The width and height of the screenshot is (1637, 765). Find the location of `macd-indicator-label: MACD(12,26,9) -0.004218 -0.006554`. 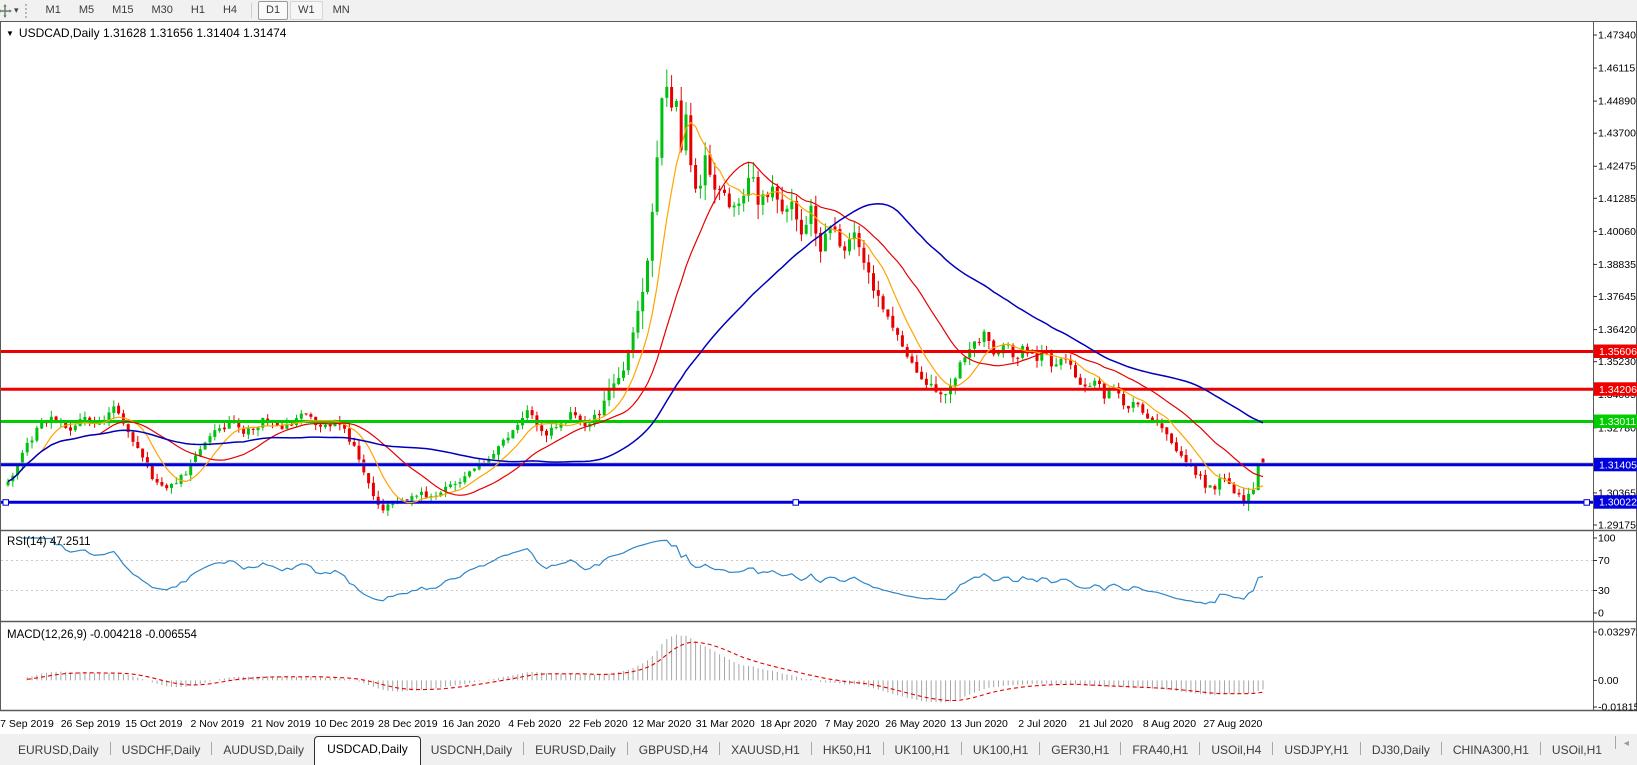

macd-indicator-label: MACD(12,26,9) -0.004218 -0.006554 is located at coordinates (102, 635).